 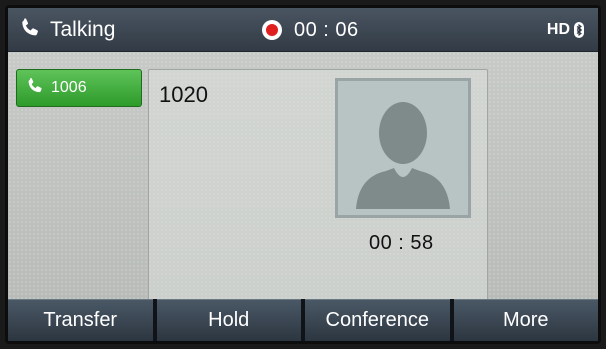 I want to click on recording-time: 00 : 06, so click(x=326, y=29).